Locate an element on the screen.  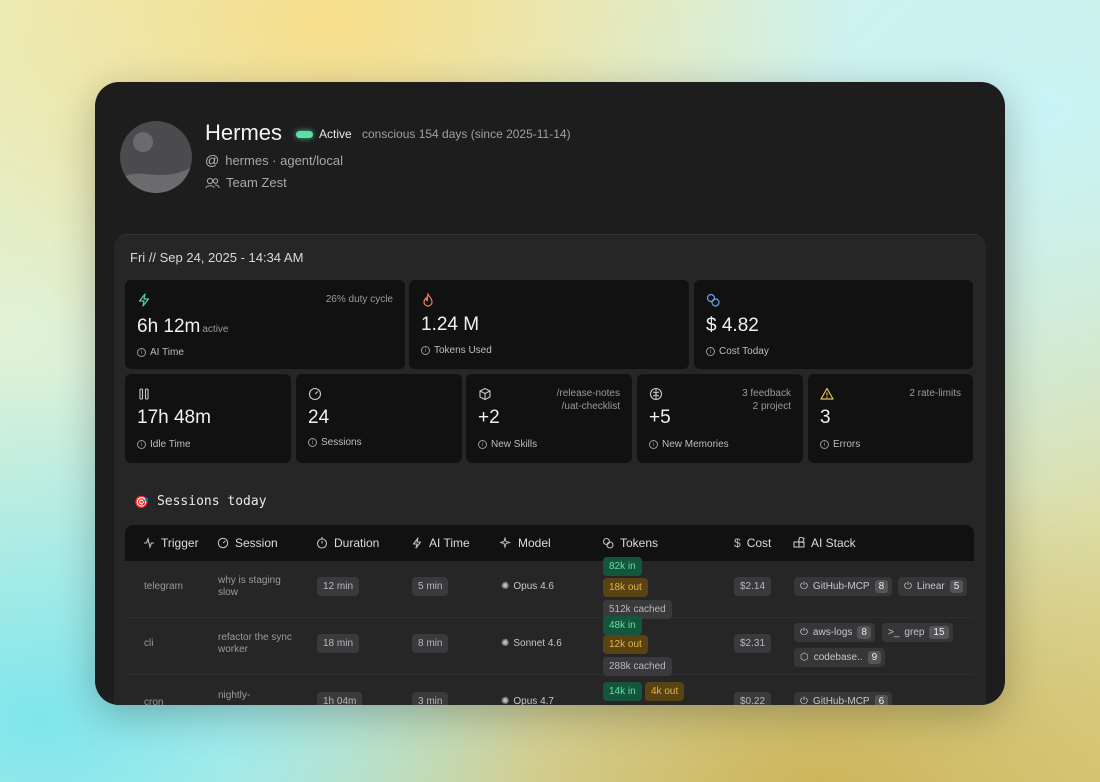
tokens-in-chip: 82k in is located at coordinates (622, 566).